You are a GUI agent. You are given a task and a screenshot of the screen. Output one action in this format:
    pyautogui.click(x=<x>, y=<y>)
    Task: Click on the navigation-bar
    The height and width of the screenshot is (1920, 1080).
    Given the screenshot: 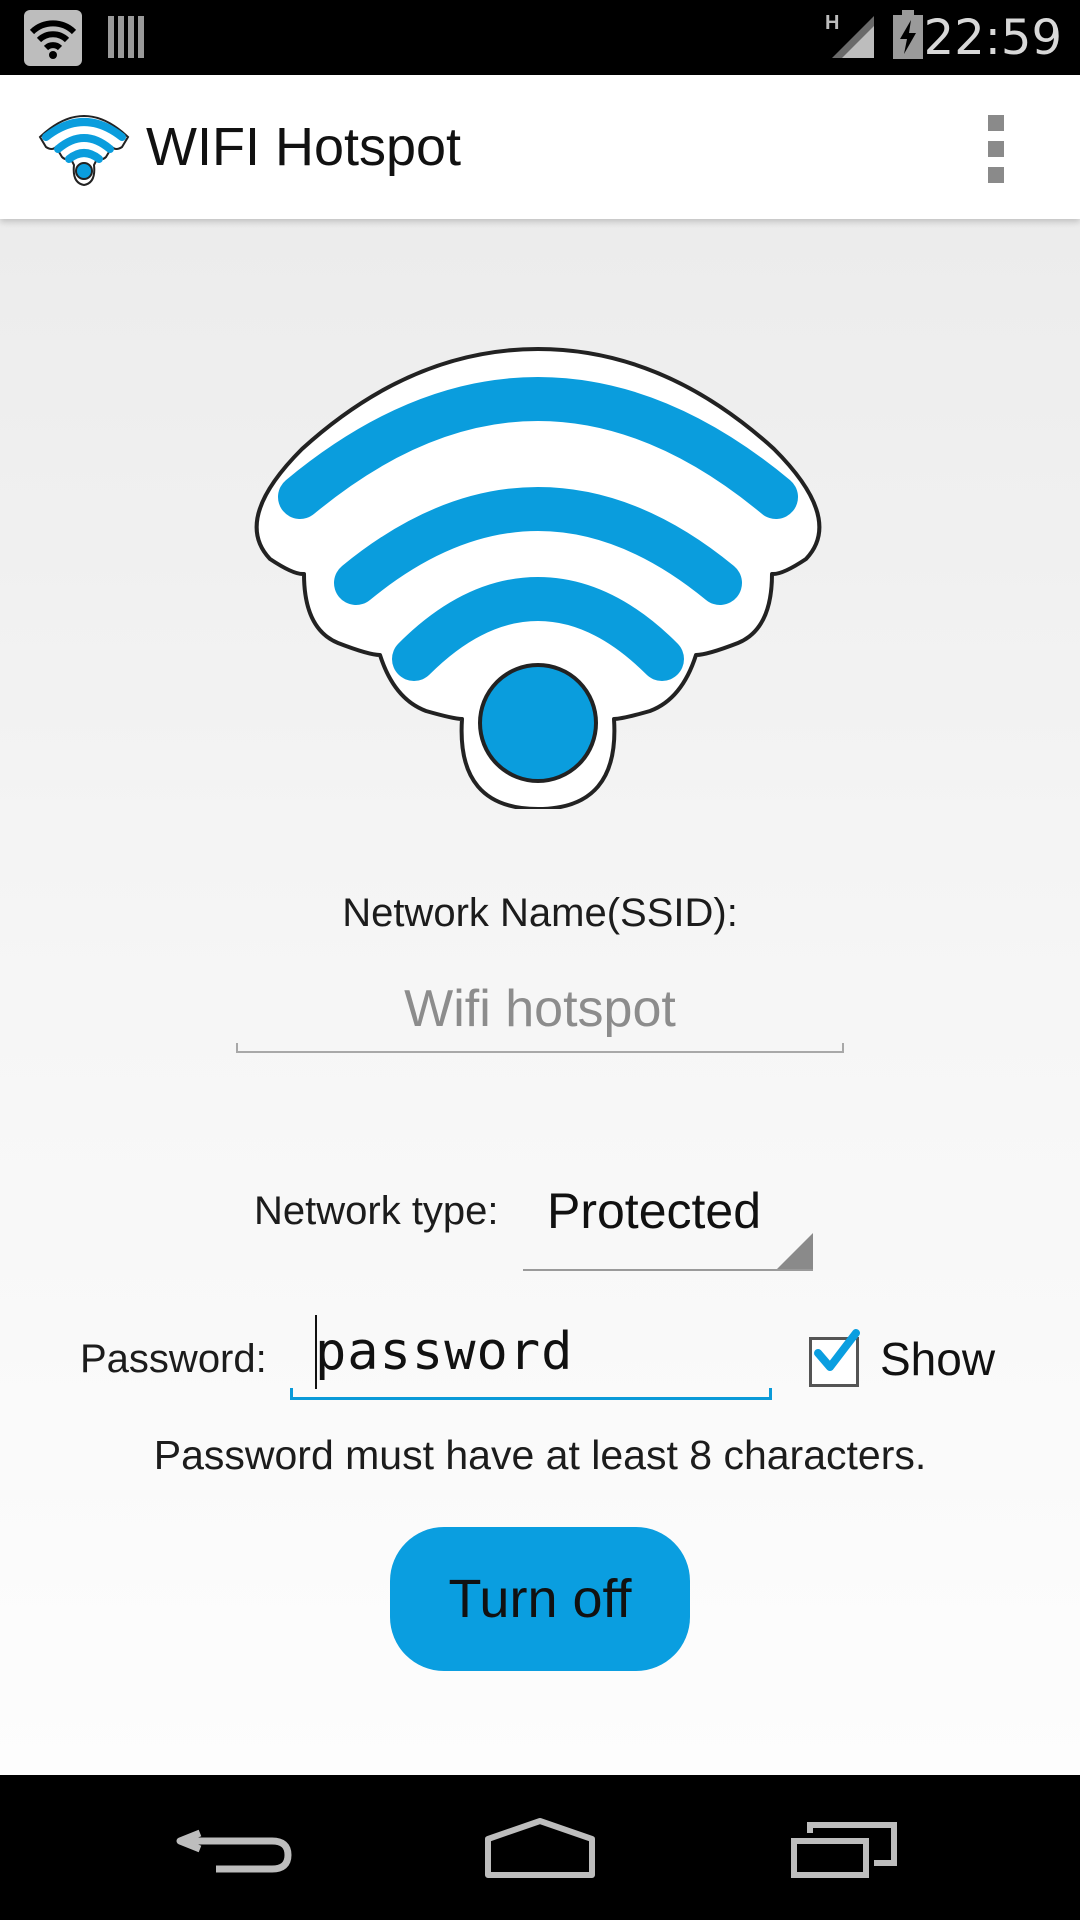 What is the action you would take?
    pyautogui.click(x=540, y=1847)
    